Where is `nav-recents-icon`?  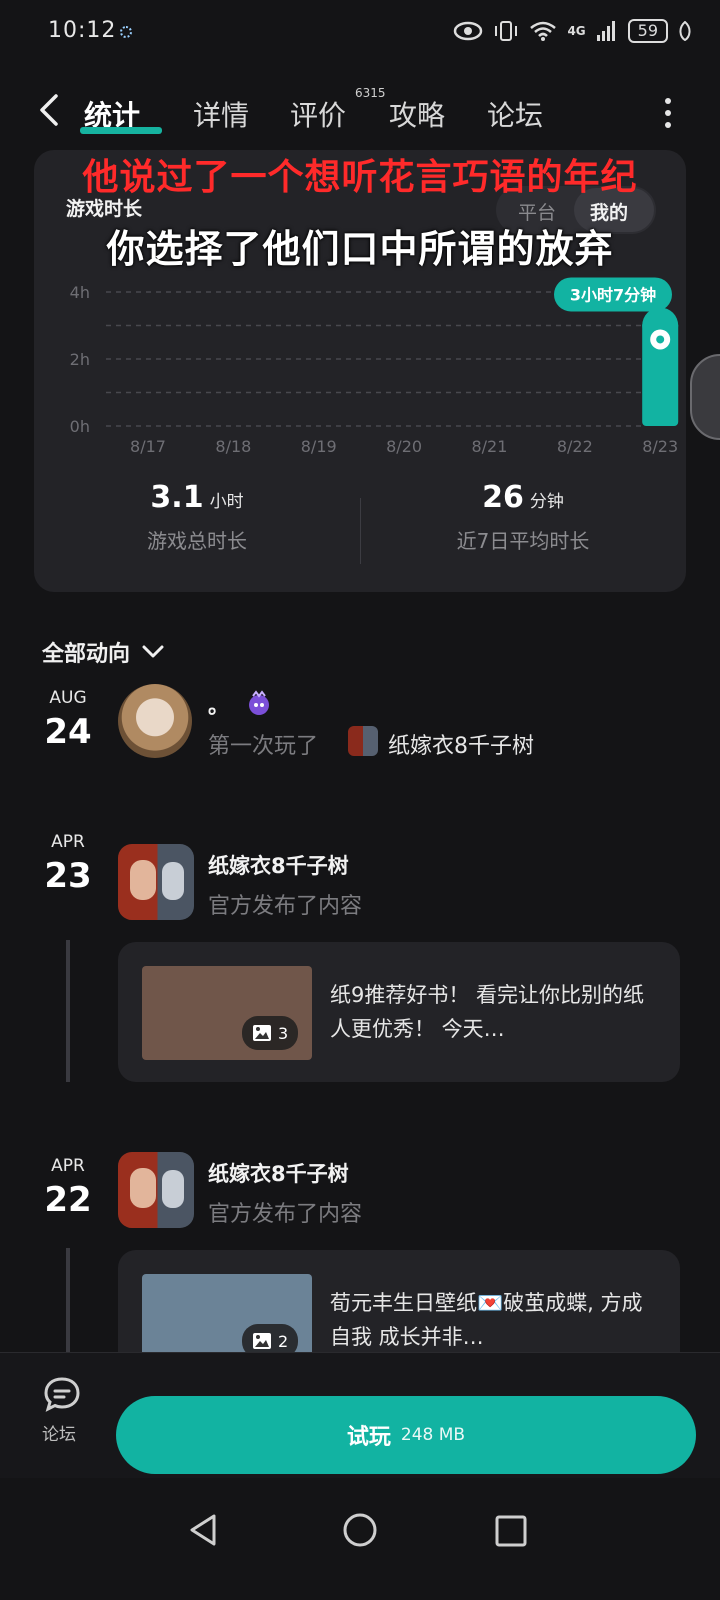 nav-recents-icon is located at coordinates (511, 1531).